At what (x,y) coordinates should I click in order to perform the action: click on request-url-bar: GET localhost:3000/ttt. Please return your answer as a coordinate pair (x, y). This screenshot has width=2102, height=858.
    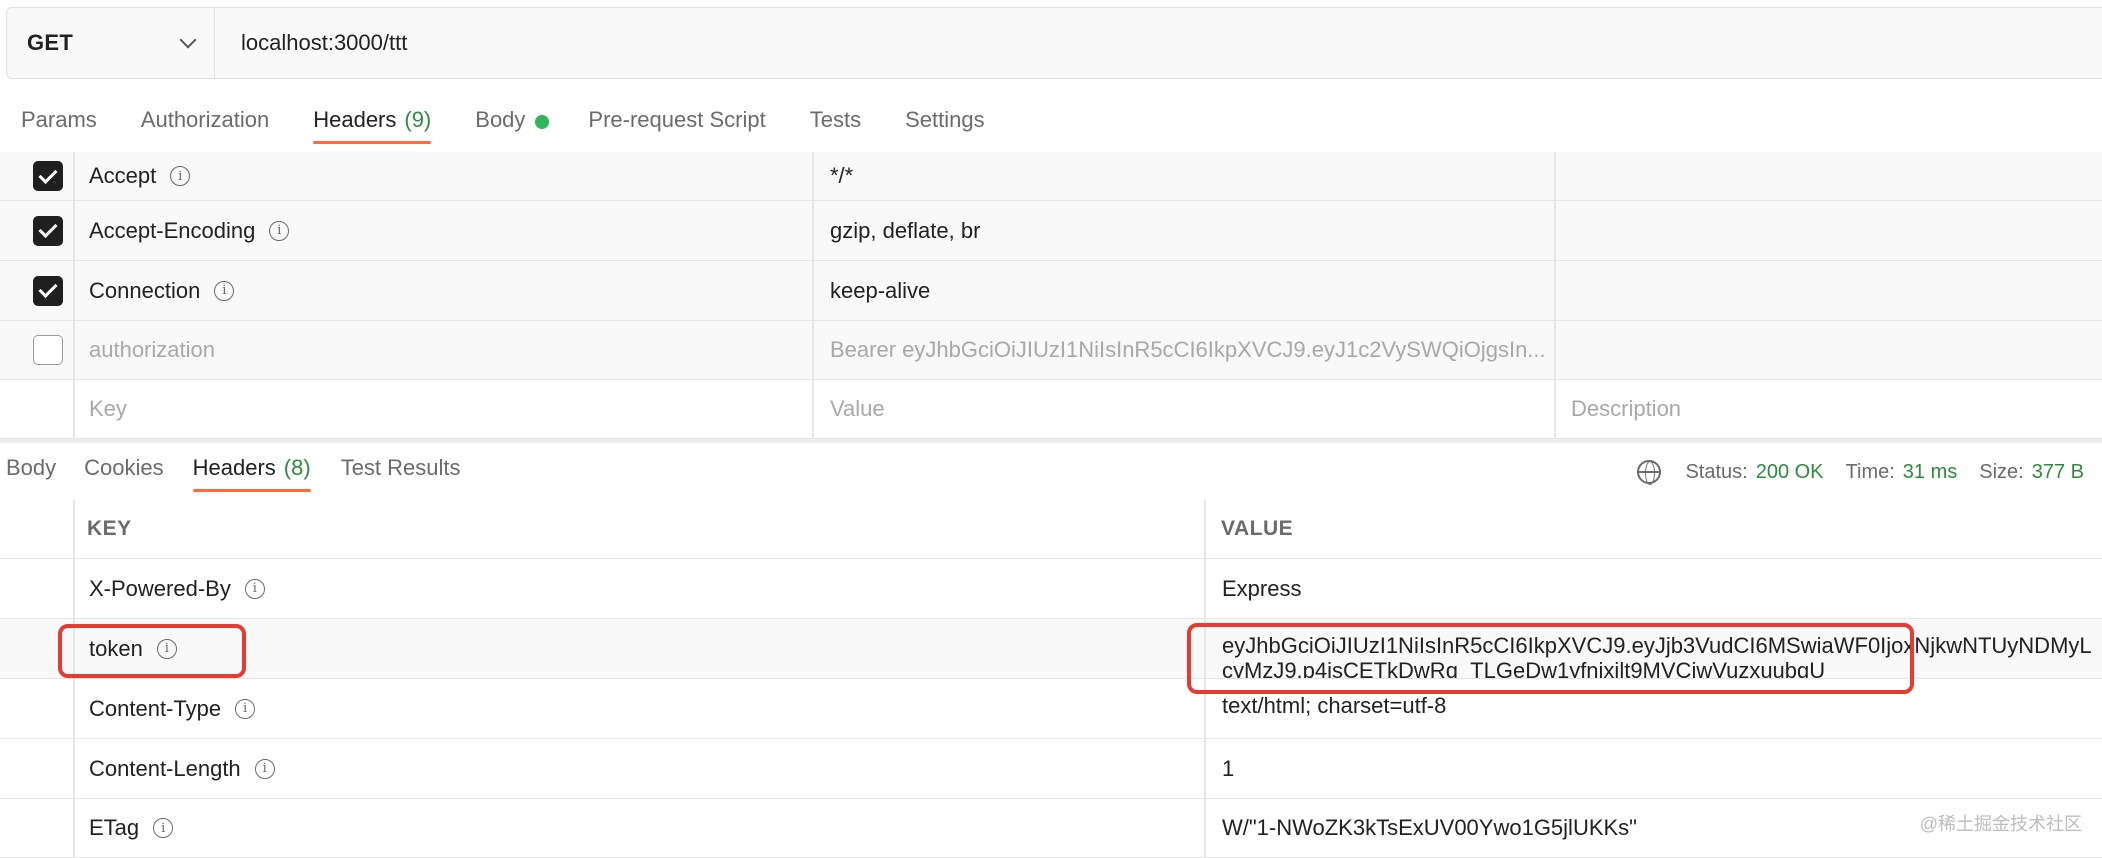
    Looking at the image, I should click on (1054, 43).